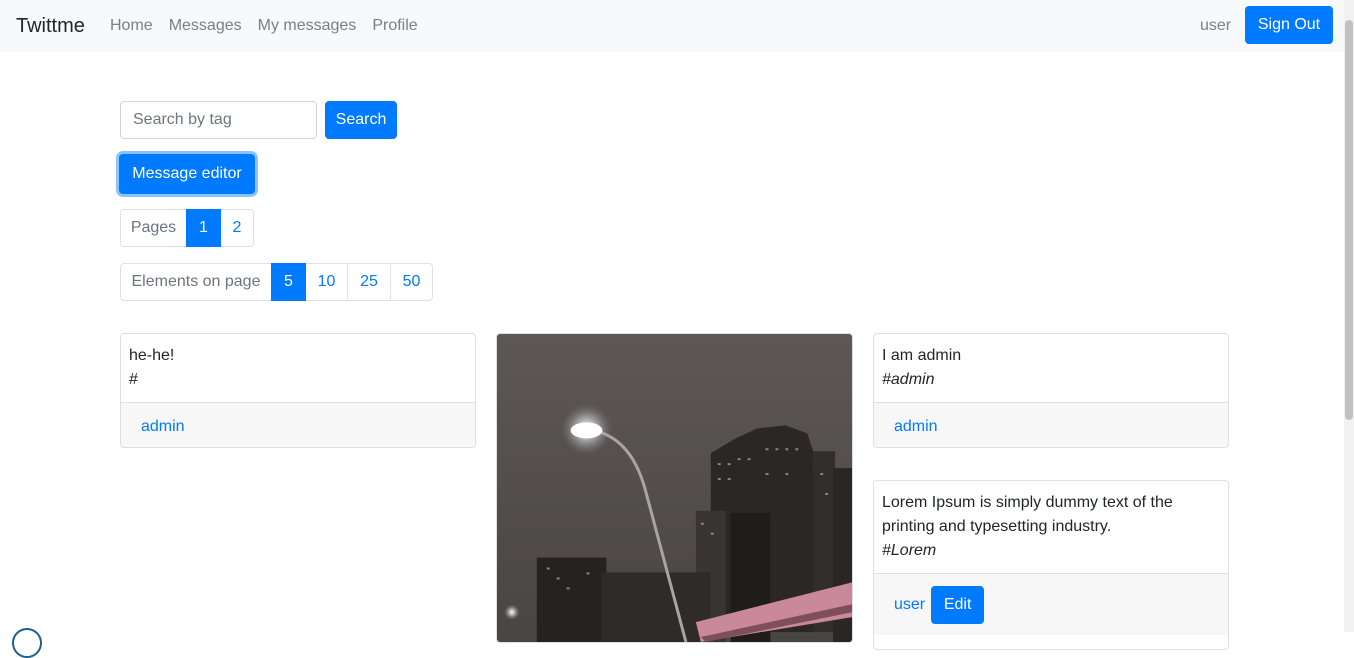 Image resolution: width=1354 pixels, height=658 pixels. What do you see at coordinates (50, 26) in the screenshot?
I see `brand-logo: Twittme` at bounding box center [50, 26].